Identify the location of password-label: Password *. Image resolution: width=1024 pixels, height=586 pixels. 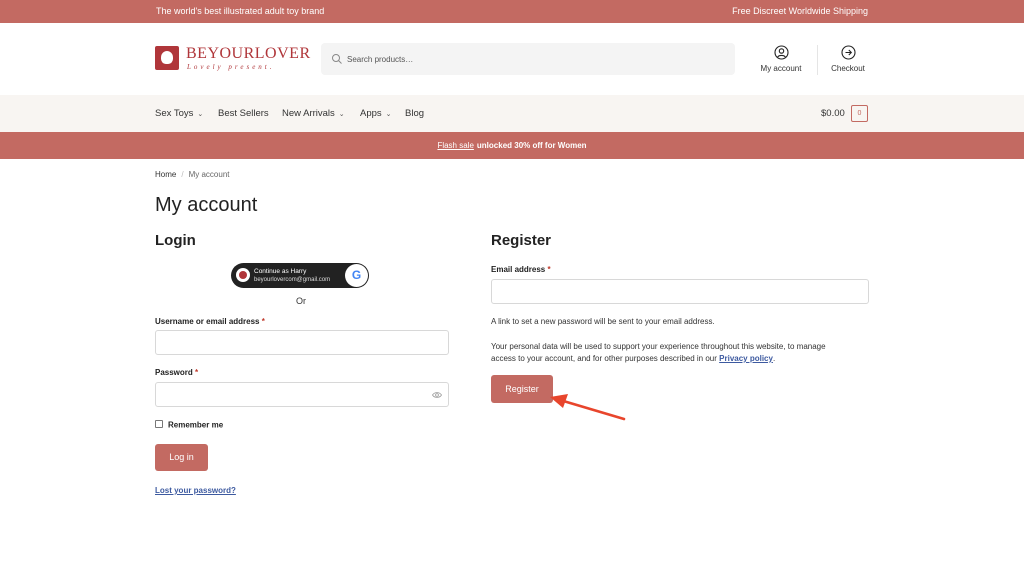
(176, 372).